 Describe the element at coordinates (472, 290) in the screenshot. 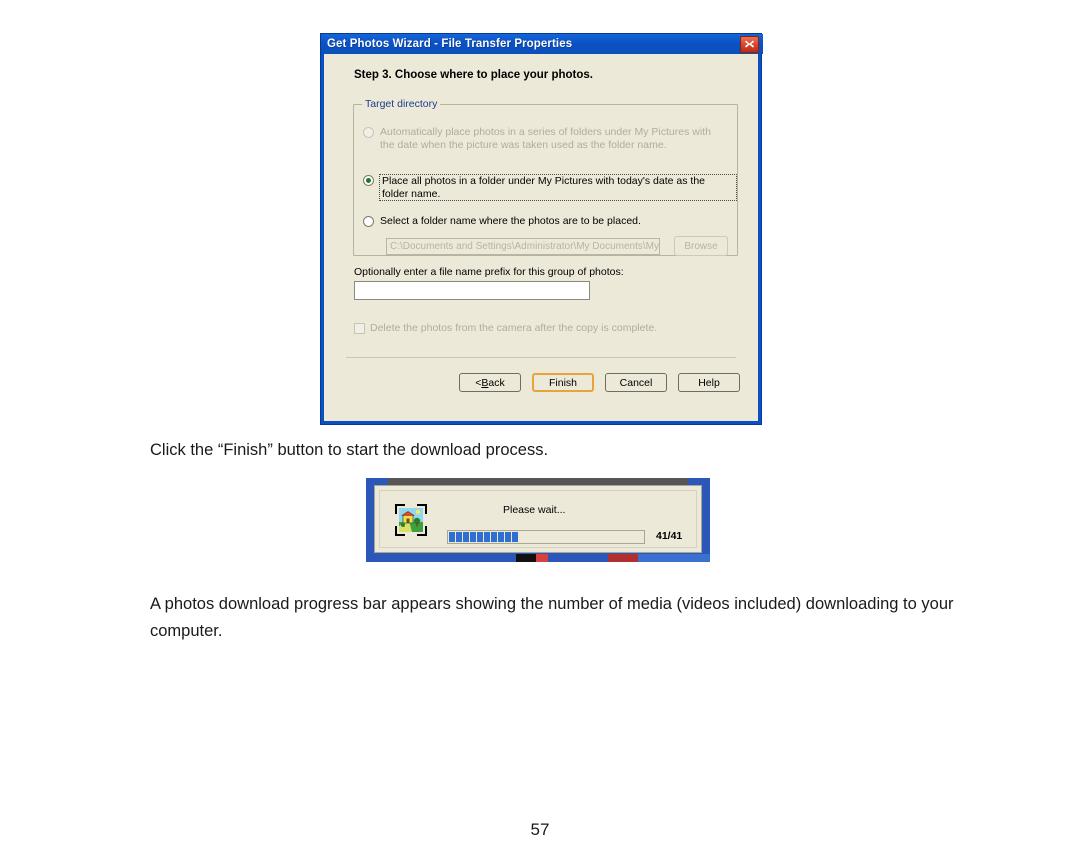

I see `file-prefix-input` at that location.